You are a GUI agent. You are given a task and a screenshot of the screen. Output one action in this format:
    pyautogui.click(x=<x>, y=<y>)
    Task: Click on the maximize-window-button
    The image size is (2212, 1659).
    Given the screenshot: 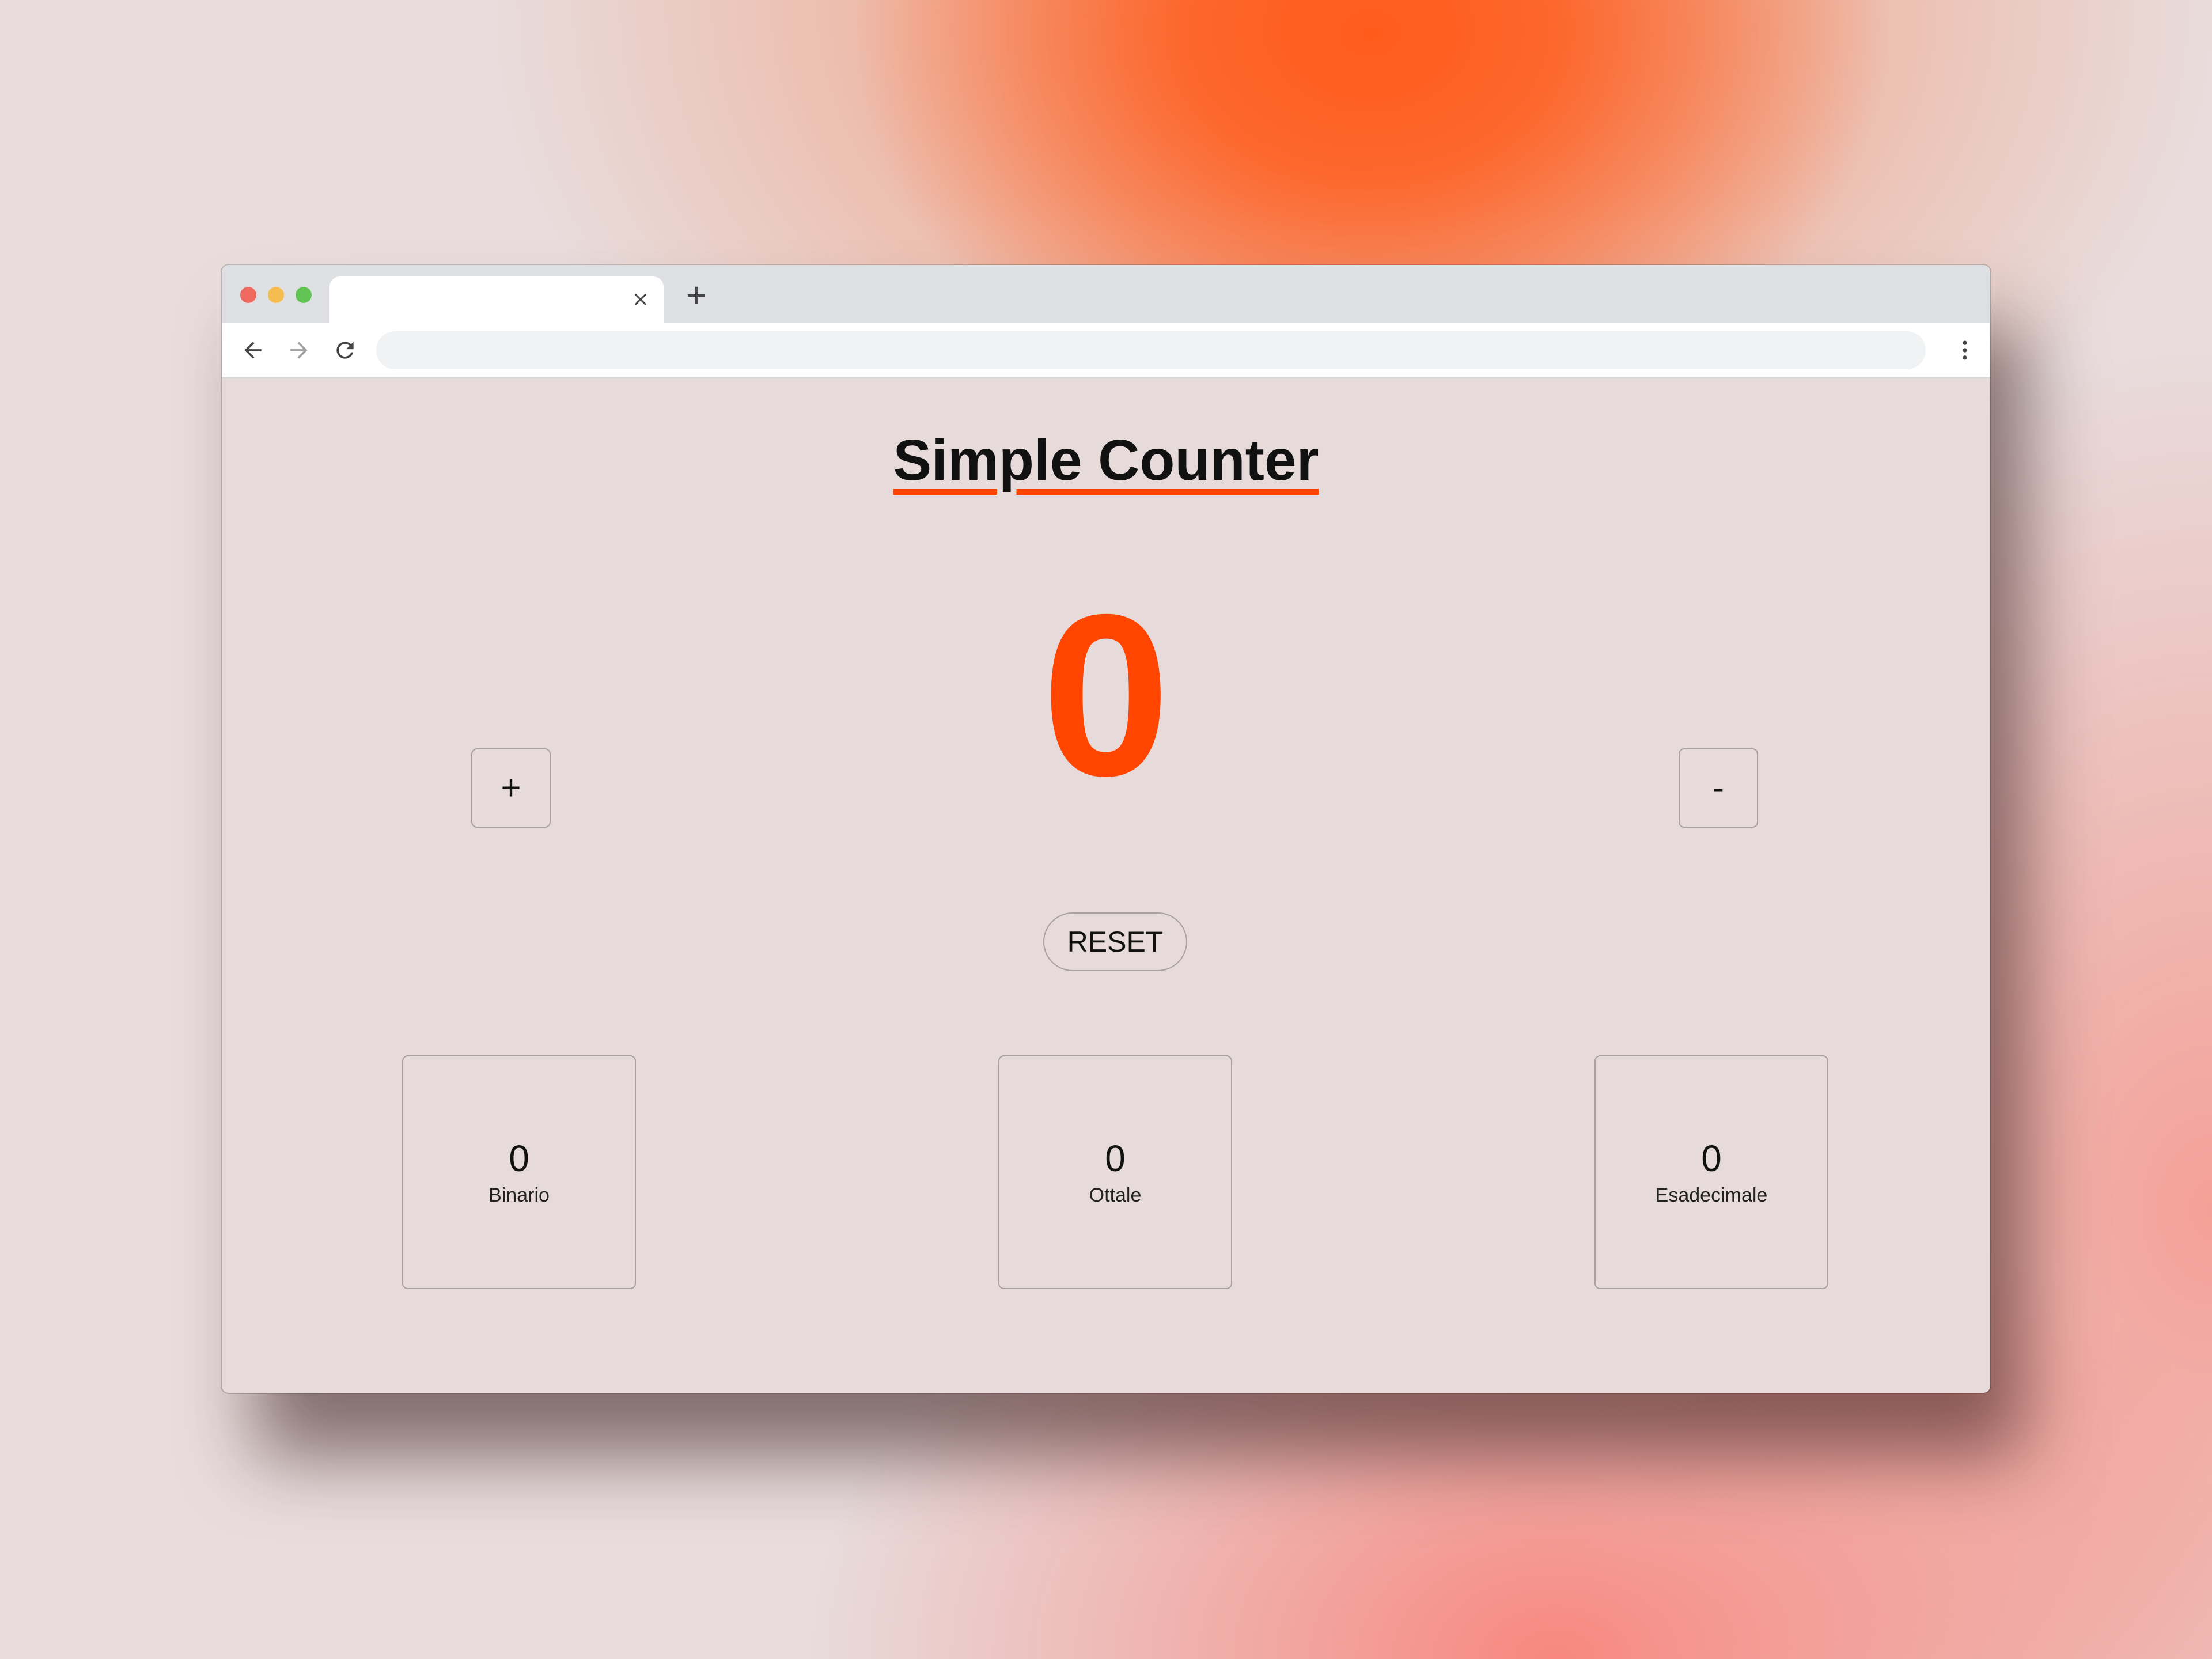 What is the action you would take?
    pyautogui.click(x=304, y=295)
    